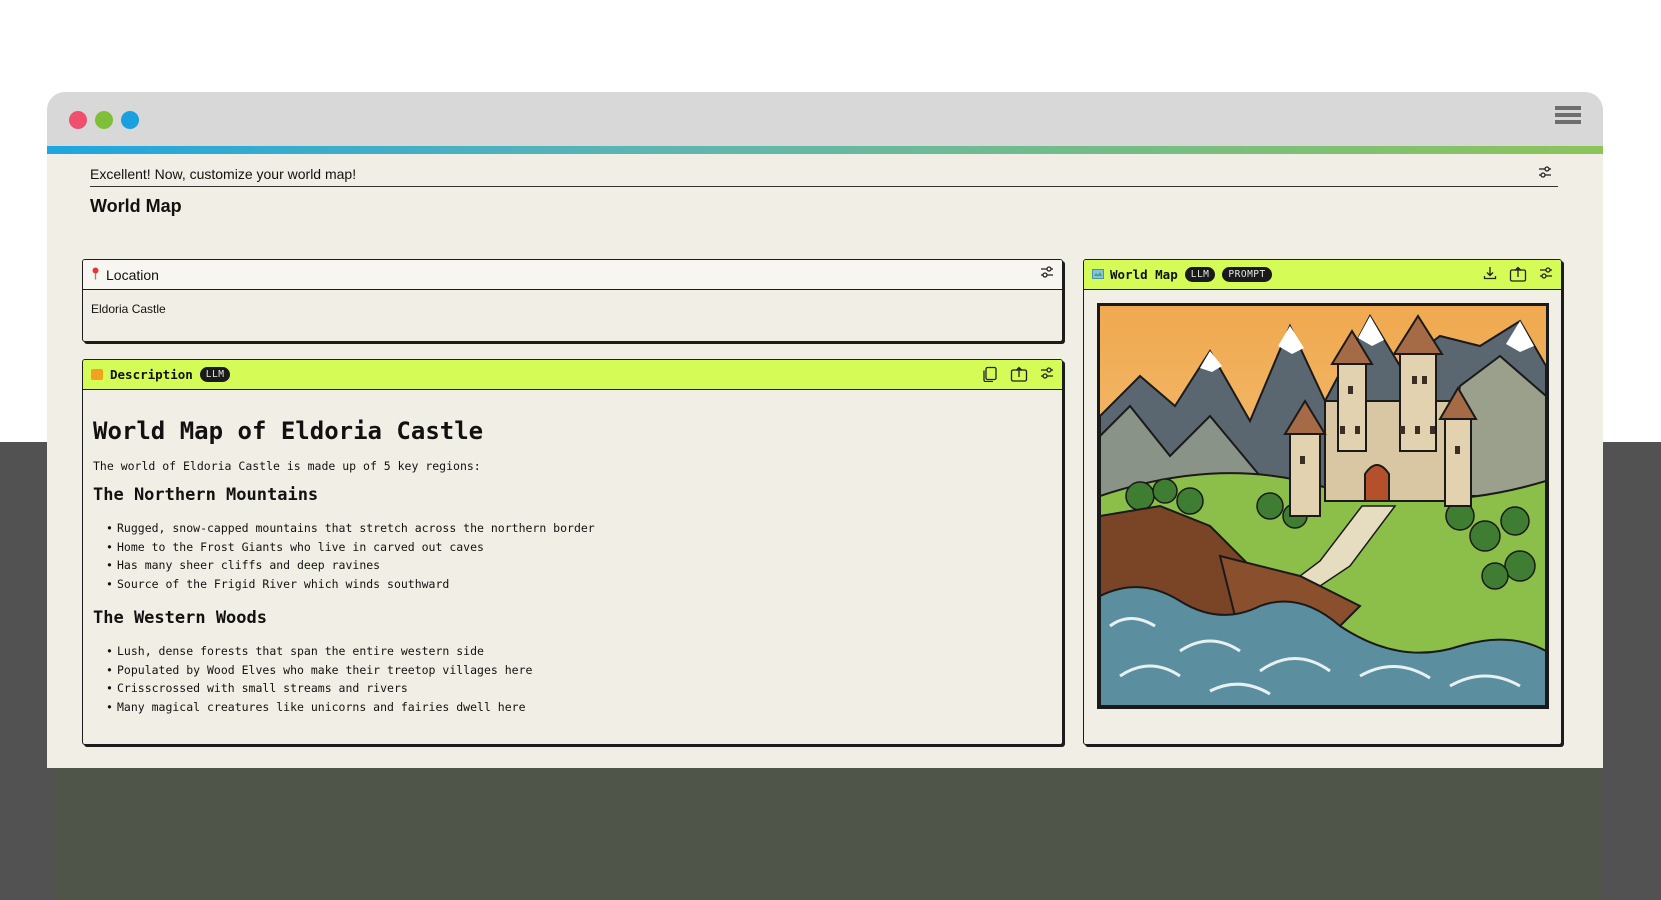  What do you see at coordinates (78, 120) in the screenshot?
I see `close-dot` at bounding box center [78, 120].